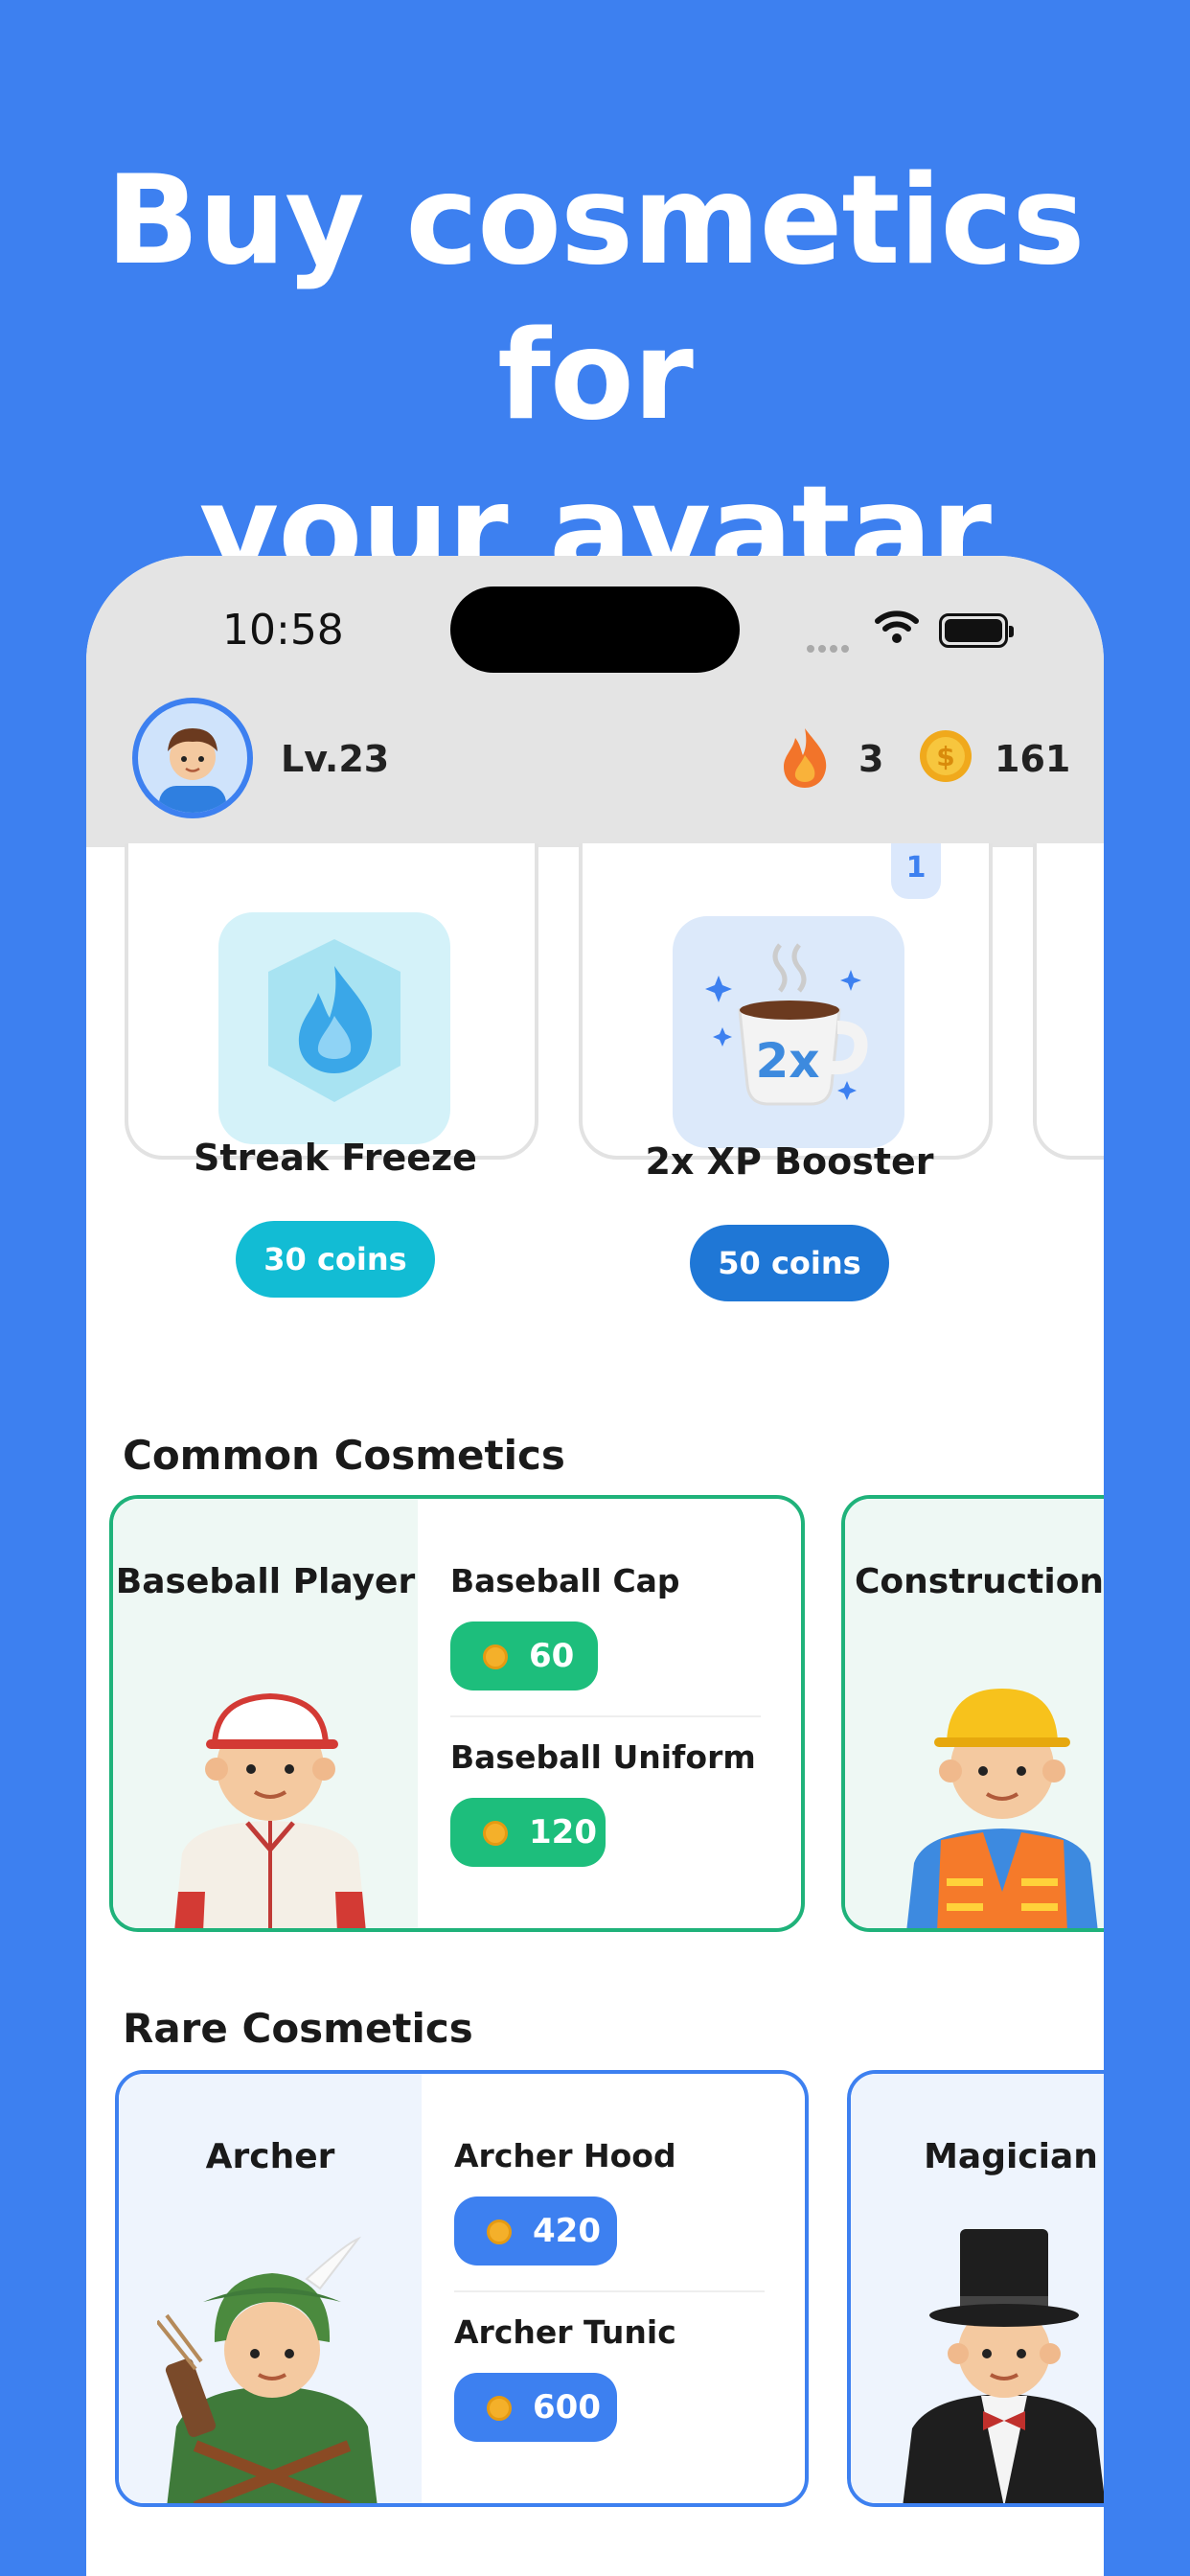 This screenshot has height=2576, width=1190. Describe the element at coordinates (565, 2156) in the screenshot. I see `archer-hood-name: Archer Hood` at that location.